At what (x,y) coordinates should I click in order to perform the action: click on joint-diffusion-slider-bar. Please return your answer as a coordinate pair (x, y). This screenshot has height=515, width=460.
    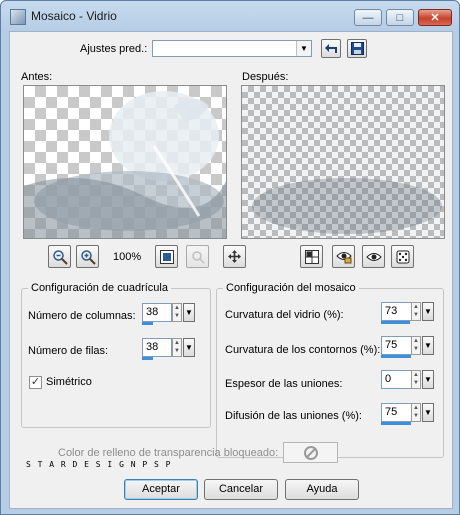
    Looking at the image, I should click on (396, 423).